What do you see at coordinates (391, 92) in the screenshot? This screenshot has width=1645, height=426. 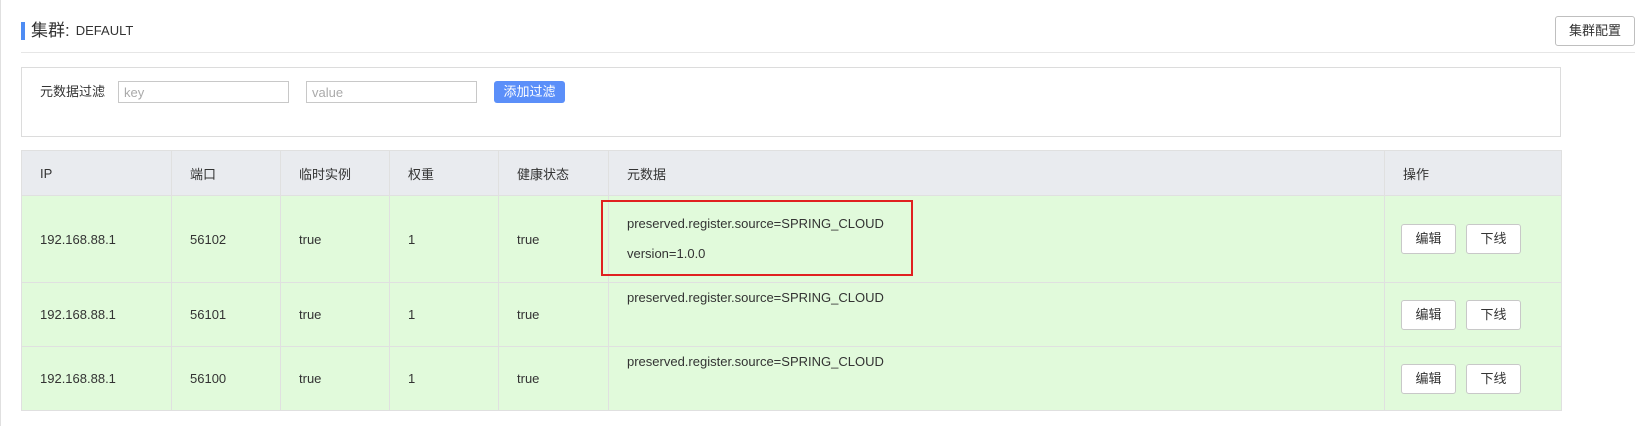 I see `filter-value-input` at bounding box center [391, 92].